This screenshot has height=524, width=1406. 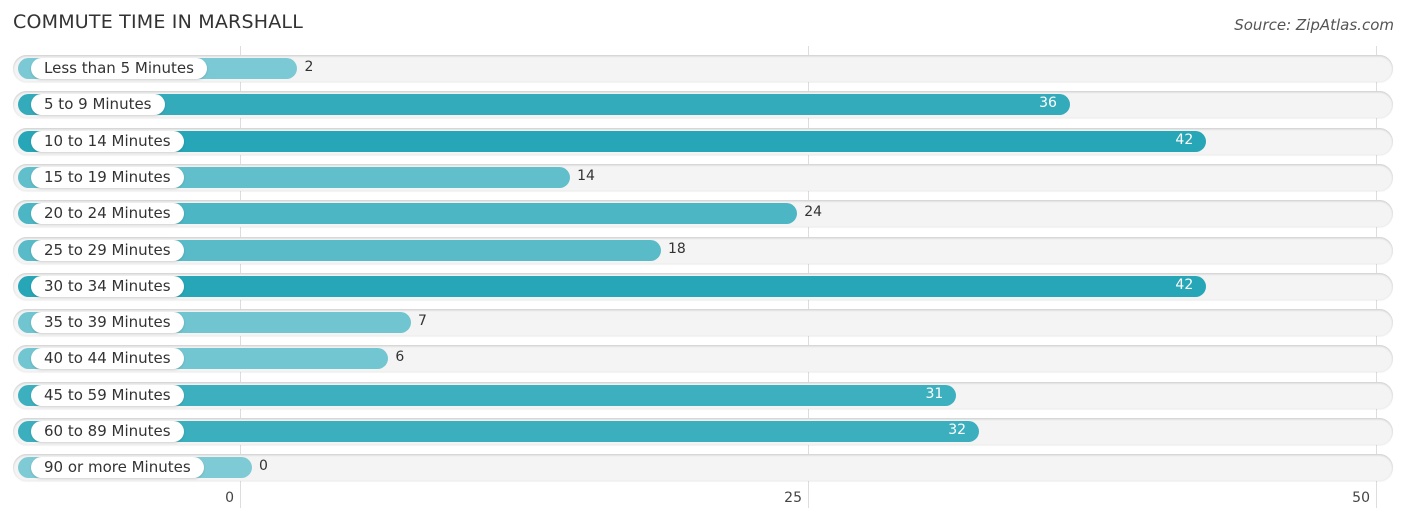 I want to click on category-label: 15 to 19 Minutes, so click(x=107, y=177).